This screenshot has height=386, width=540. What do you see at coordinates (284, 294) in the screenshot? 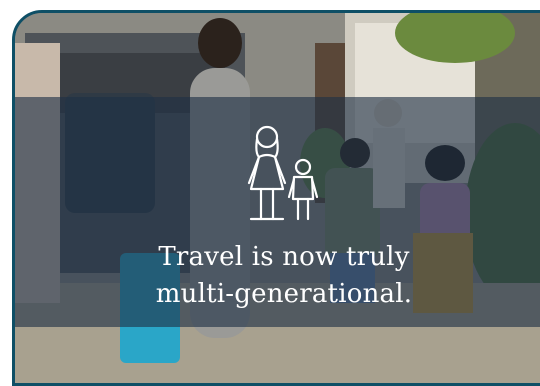
I see `caption-line-2: multi-generational.` at bounding box center [284, 294].